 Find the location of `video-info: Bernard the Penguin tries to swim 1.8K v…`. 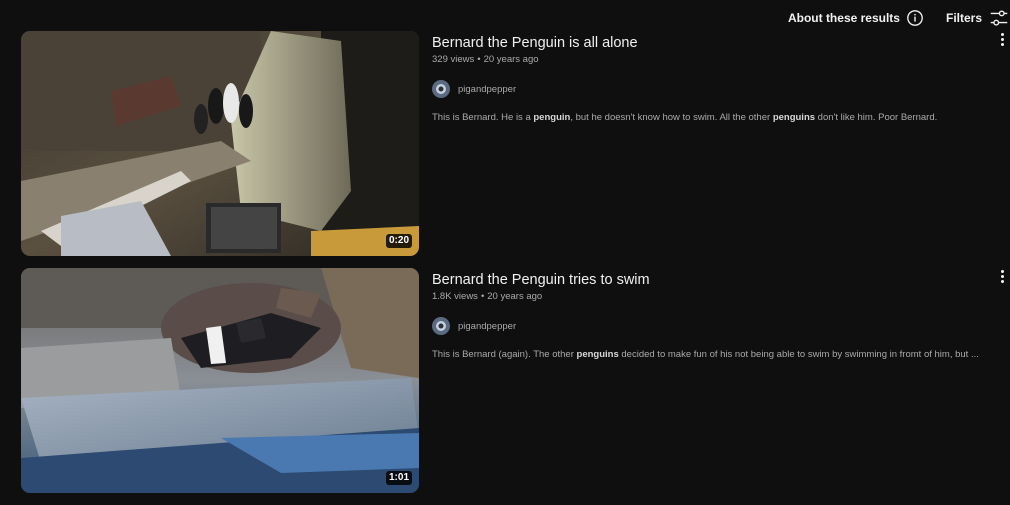

video-info: Bernard the Penguin tries to swim 1.8K v… is located at coordinates (712, 314).